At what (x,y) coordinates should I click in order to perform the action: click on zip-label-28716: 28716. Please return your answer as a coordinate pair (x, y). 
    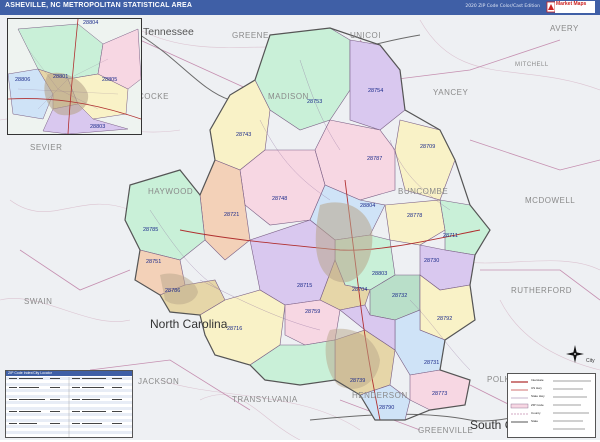
    Looking at the image, I should click on (235, 329).